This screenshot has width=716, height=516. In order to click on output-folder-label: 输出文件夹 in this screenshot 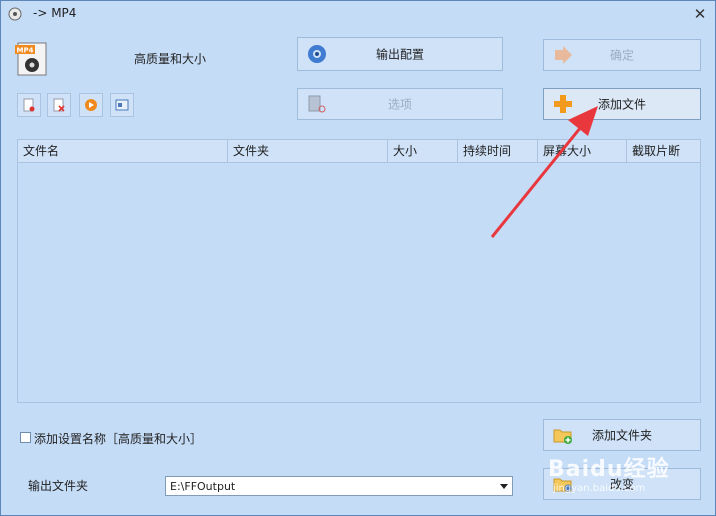, I will do `click(58, 486)`.